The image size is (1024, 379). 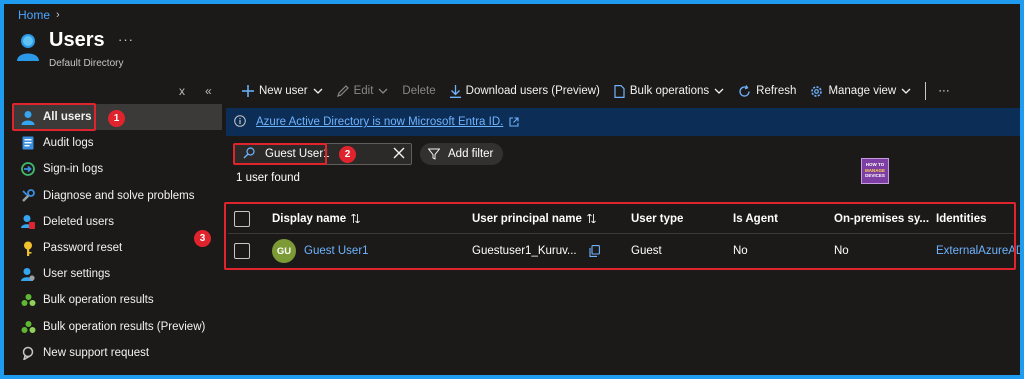 What do you see at coordinates (117, 169) in the screenshot?
I see `sidebar-item-sign-in-logs: Sign-in logs` at bounding box center [117, 169].